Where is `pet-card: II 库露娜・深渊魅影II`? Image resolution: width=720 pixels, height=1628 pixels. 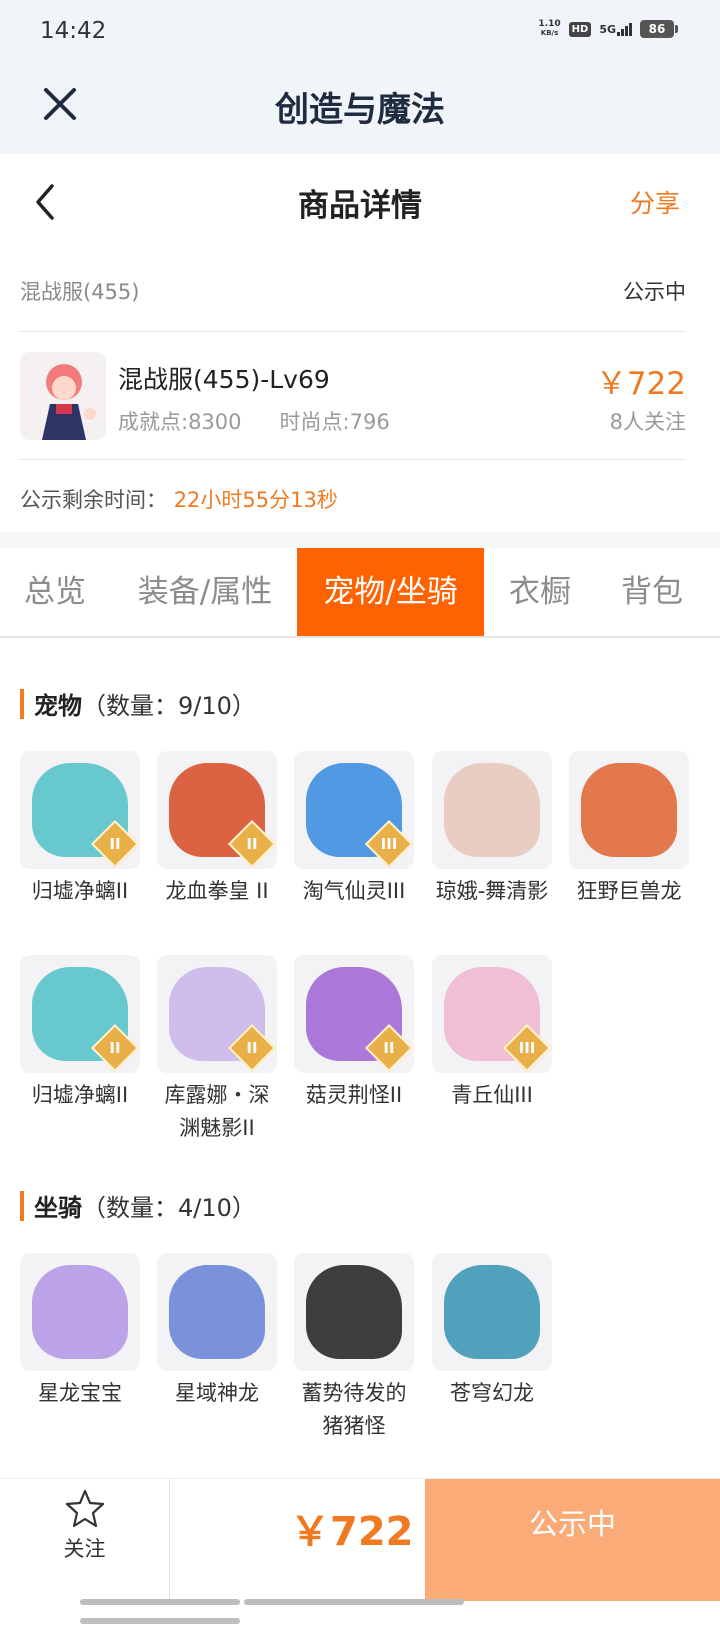 pet-card: II 库露娜・深渊魅影II is located at coordinates (217, 1050).